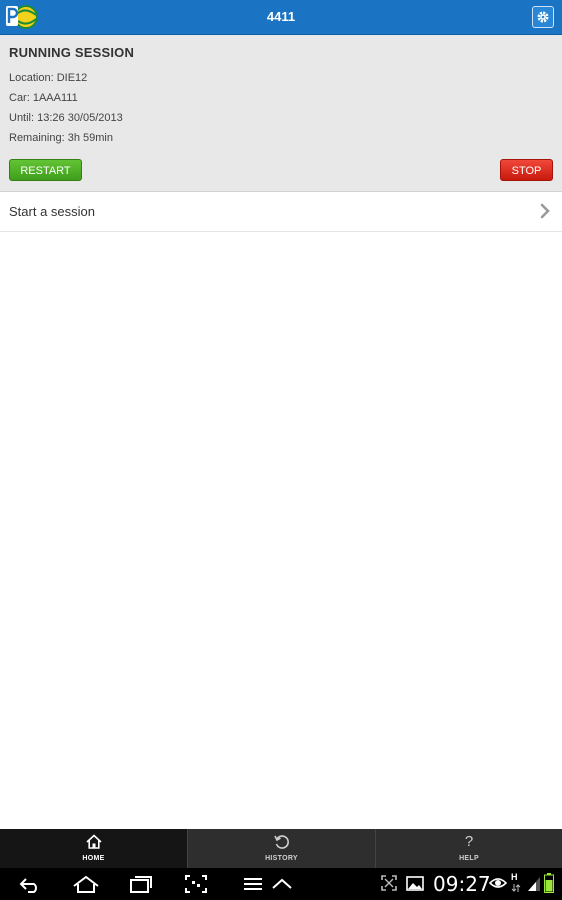 The image size is (562, 900). I want to click on start-session-row: Start a session, so click(281, 212).